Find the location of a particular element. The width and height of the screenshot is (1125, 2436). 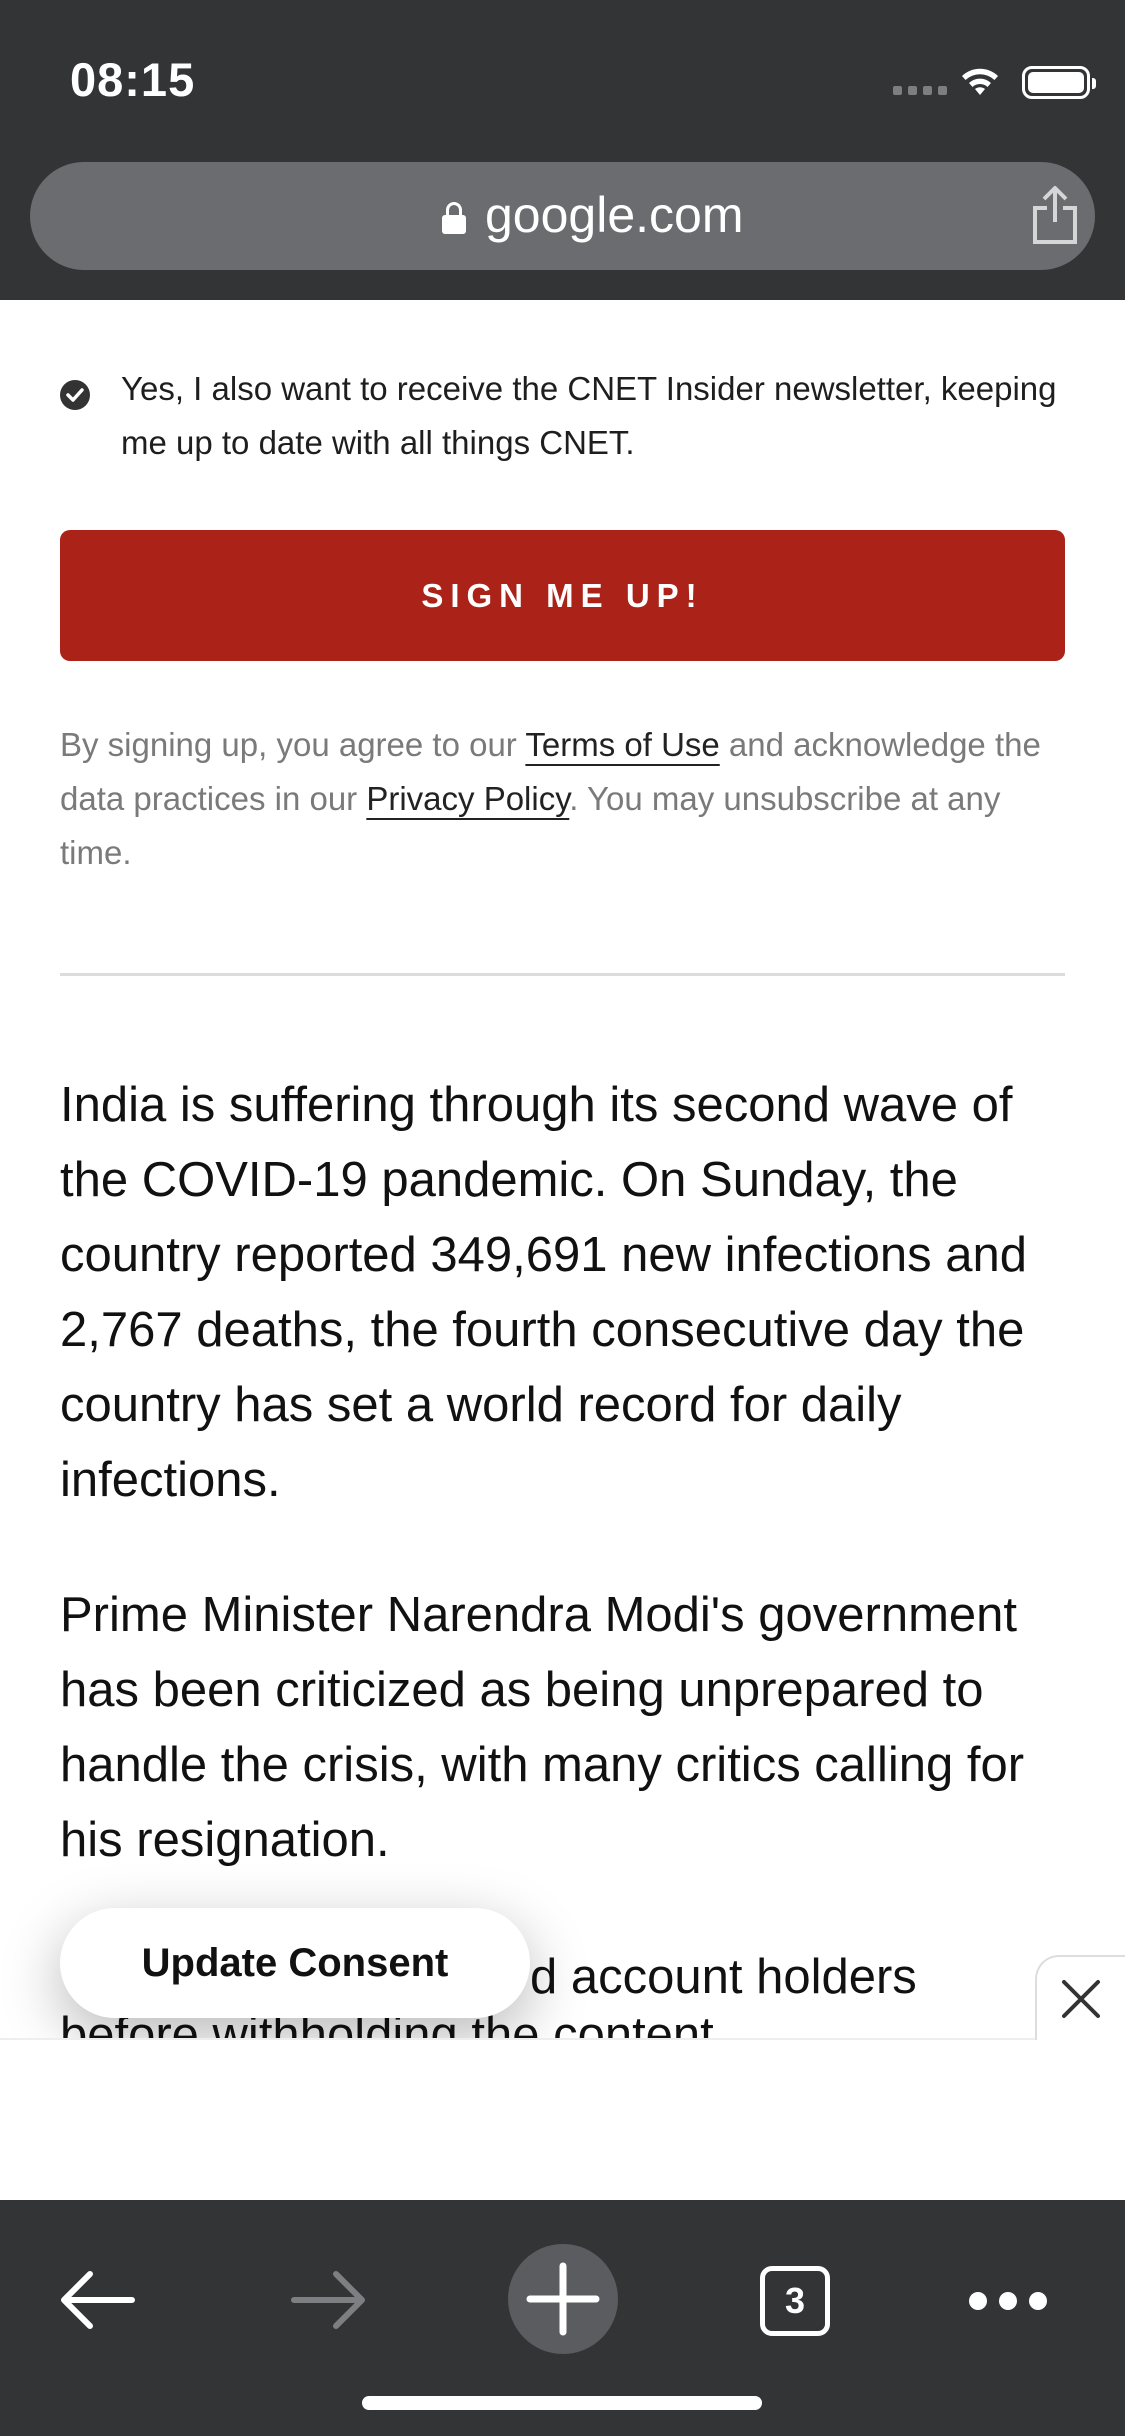

close-icon is located at coordinates (1081, 1998).